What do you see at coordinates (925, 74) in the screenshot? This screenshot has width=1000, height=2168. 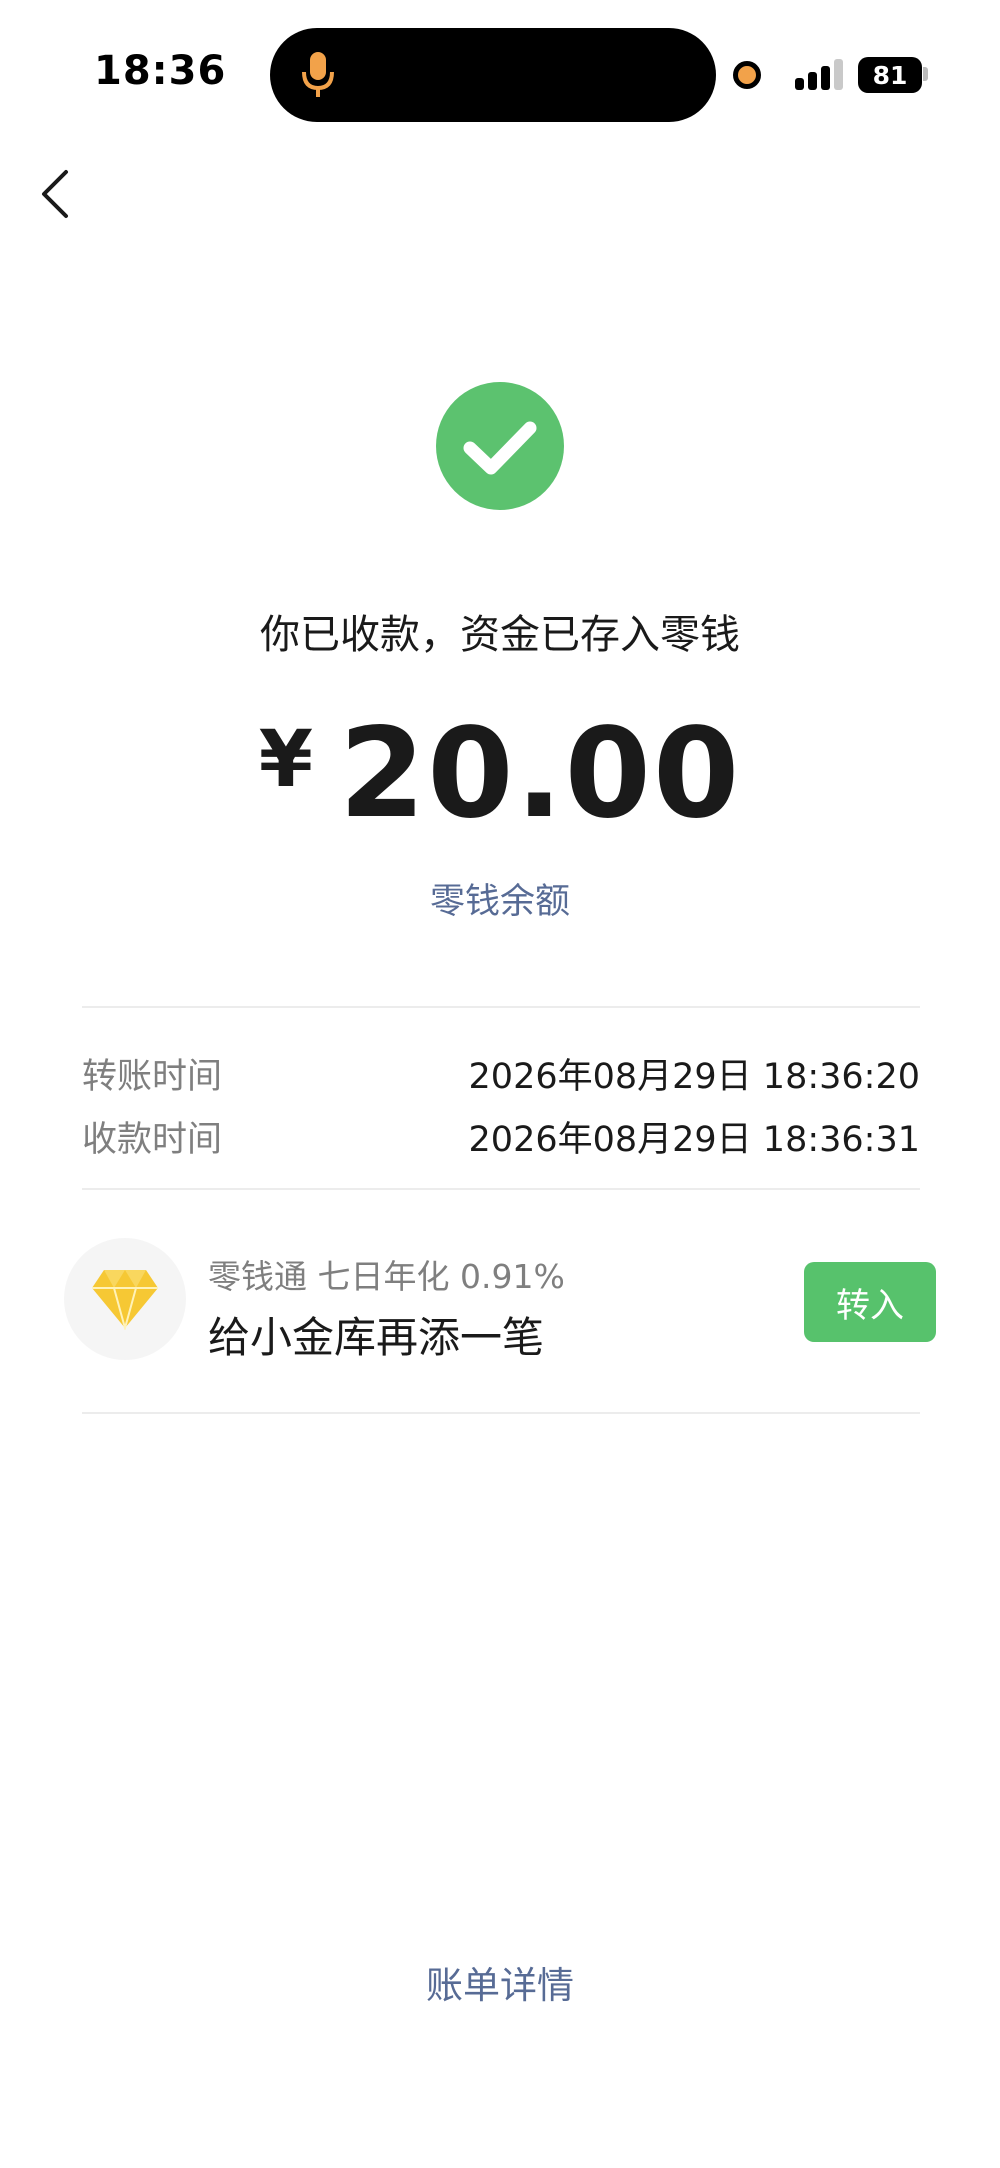 I see `battery-cap` at bounding box center [925, 74].